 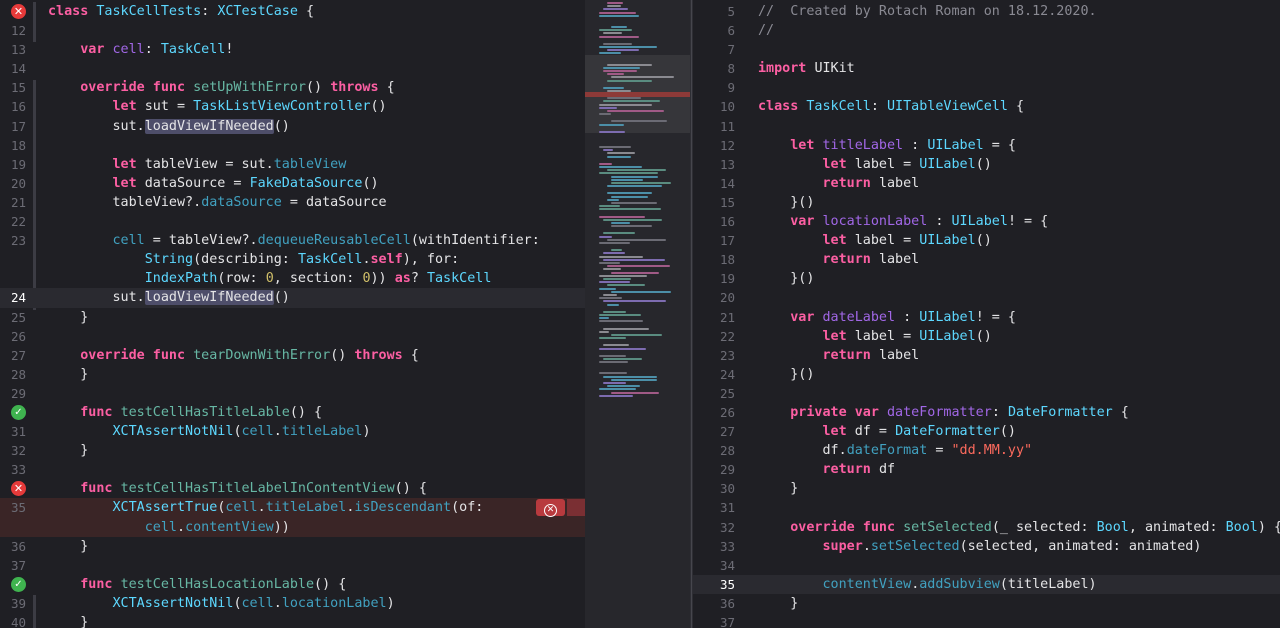 What do you see at coordinates (221, 603) in the screenshot?
I see `code-text: XCTAssertNotNil(cell.locationLabel)` at bounding box center [221, 603].